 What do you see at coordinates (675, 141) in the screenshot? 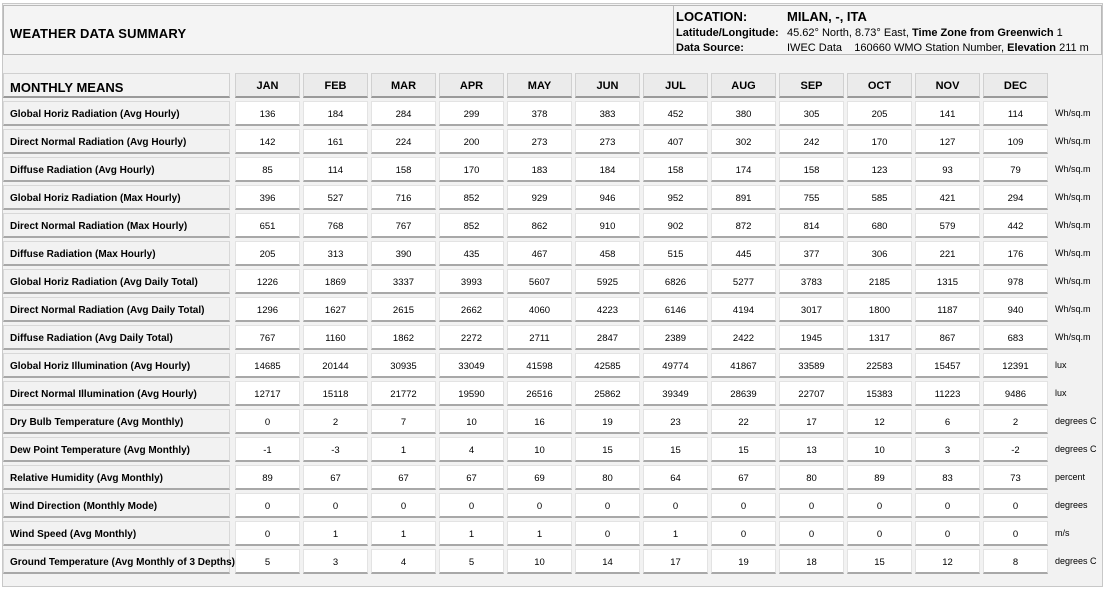
I see `table-cell: 407` at bounding box center [675, 141].